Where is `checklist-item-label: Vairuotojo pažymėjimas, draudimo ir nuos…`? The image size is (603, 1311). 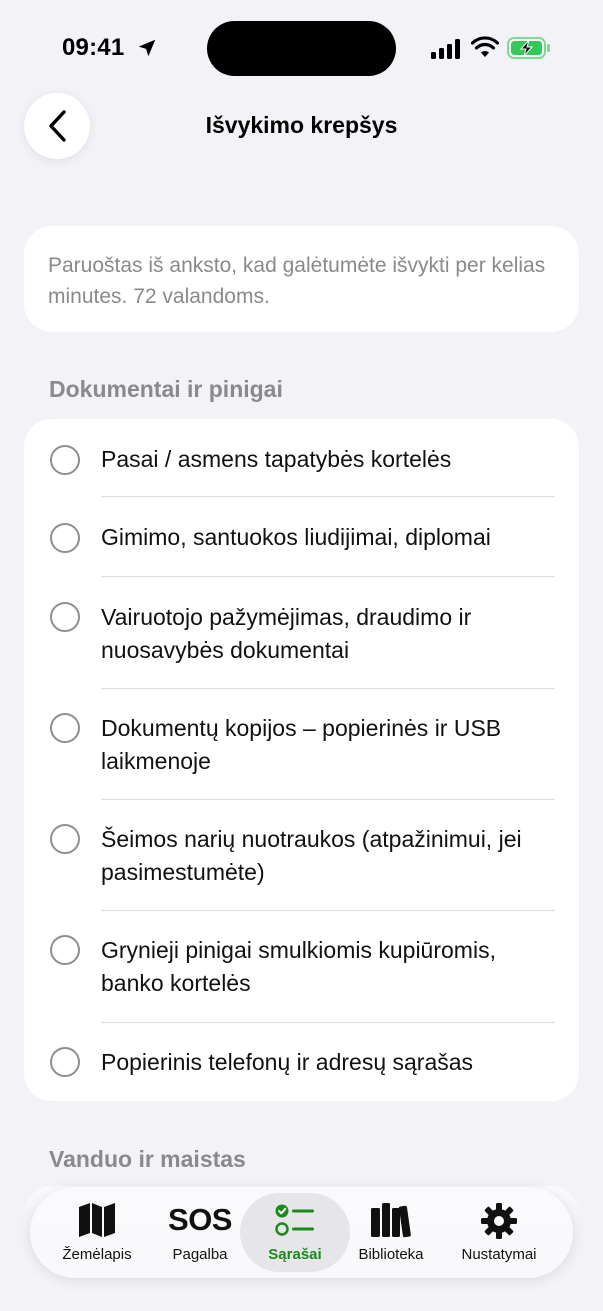 checklist-item-label: Vairuotojo pažymėjimas, draudimo ir nuos… is located at coordinates (286, 633).